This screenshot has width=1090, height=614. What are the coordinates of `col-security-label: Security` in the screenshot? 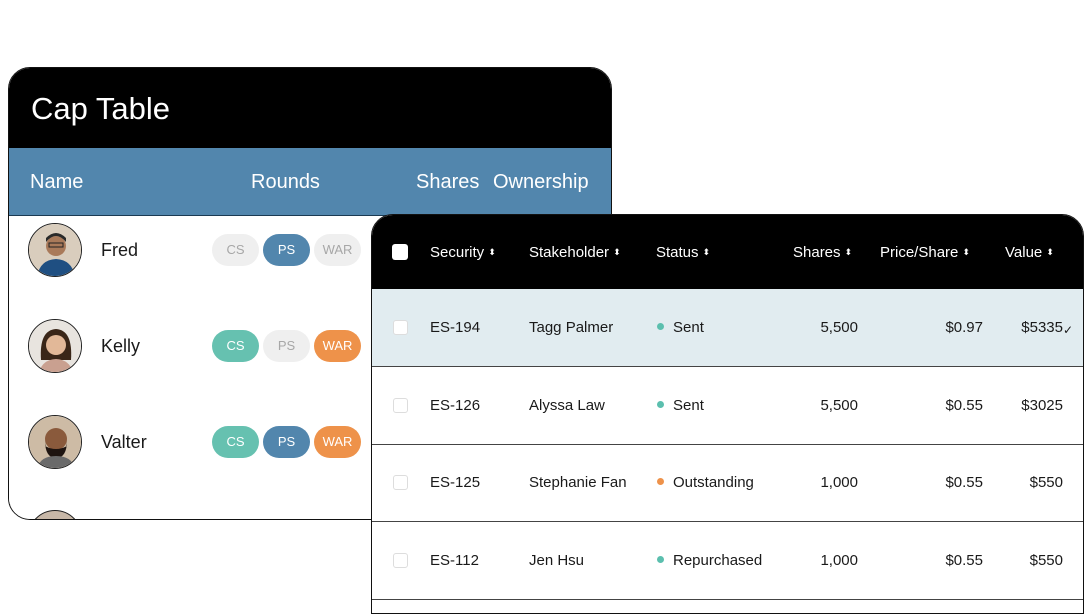 It's located at (457, 252).